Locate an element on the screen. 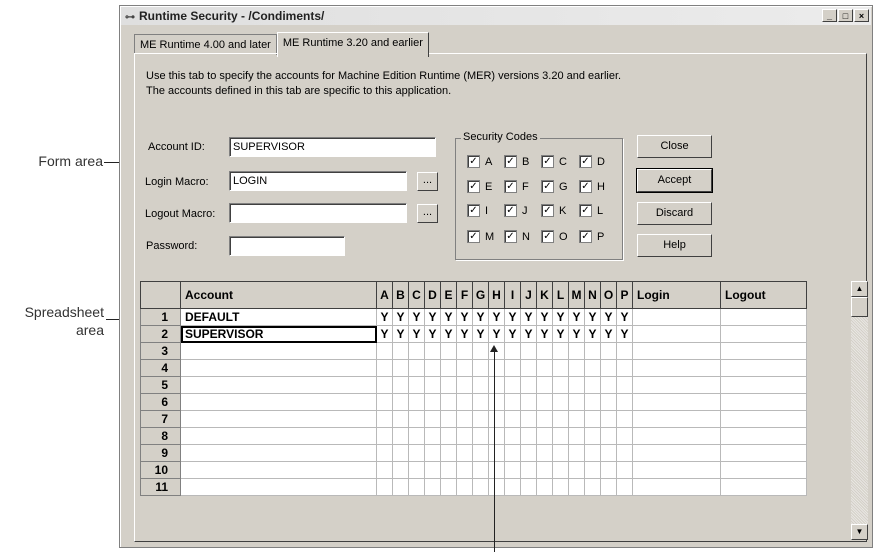 The image size is (885, 552). account-cell: SUPERVISOR is located at coordinates (278, 334).